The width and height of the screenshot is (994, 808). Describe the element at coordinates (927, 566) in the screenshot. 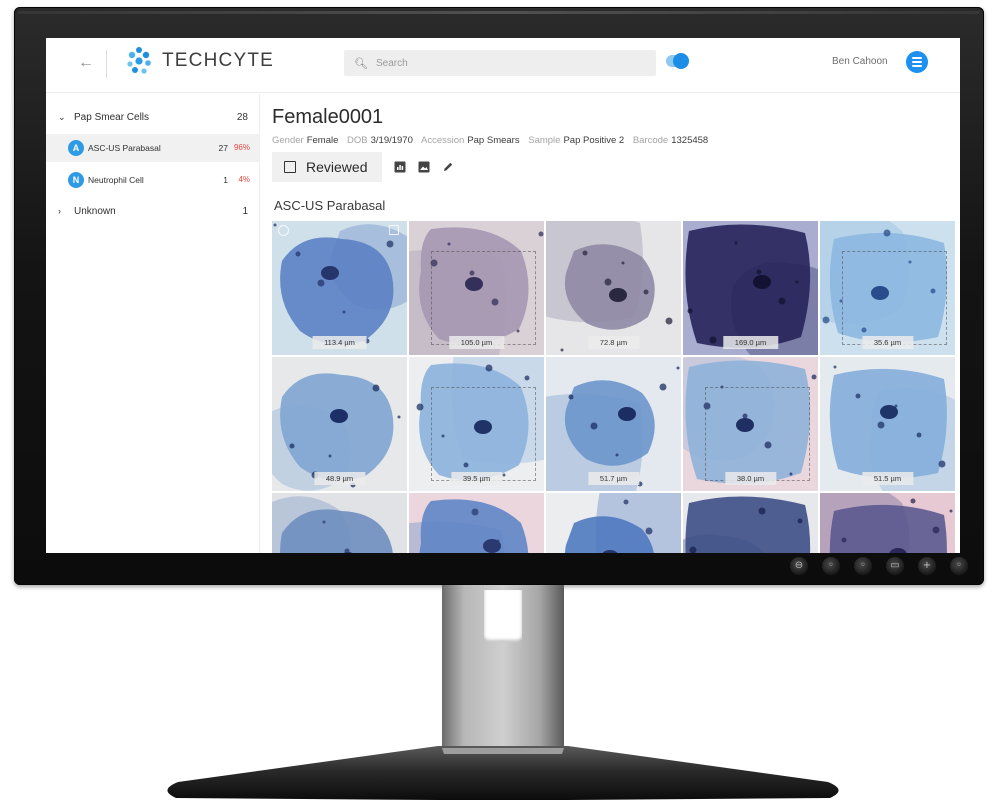

I see `monitor-button: +` at that location.